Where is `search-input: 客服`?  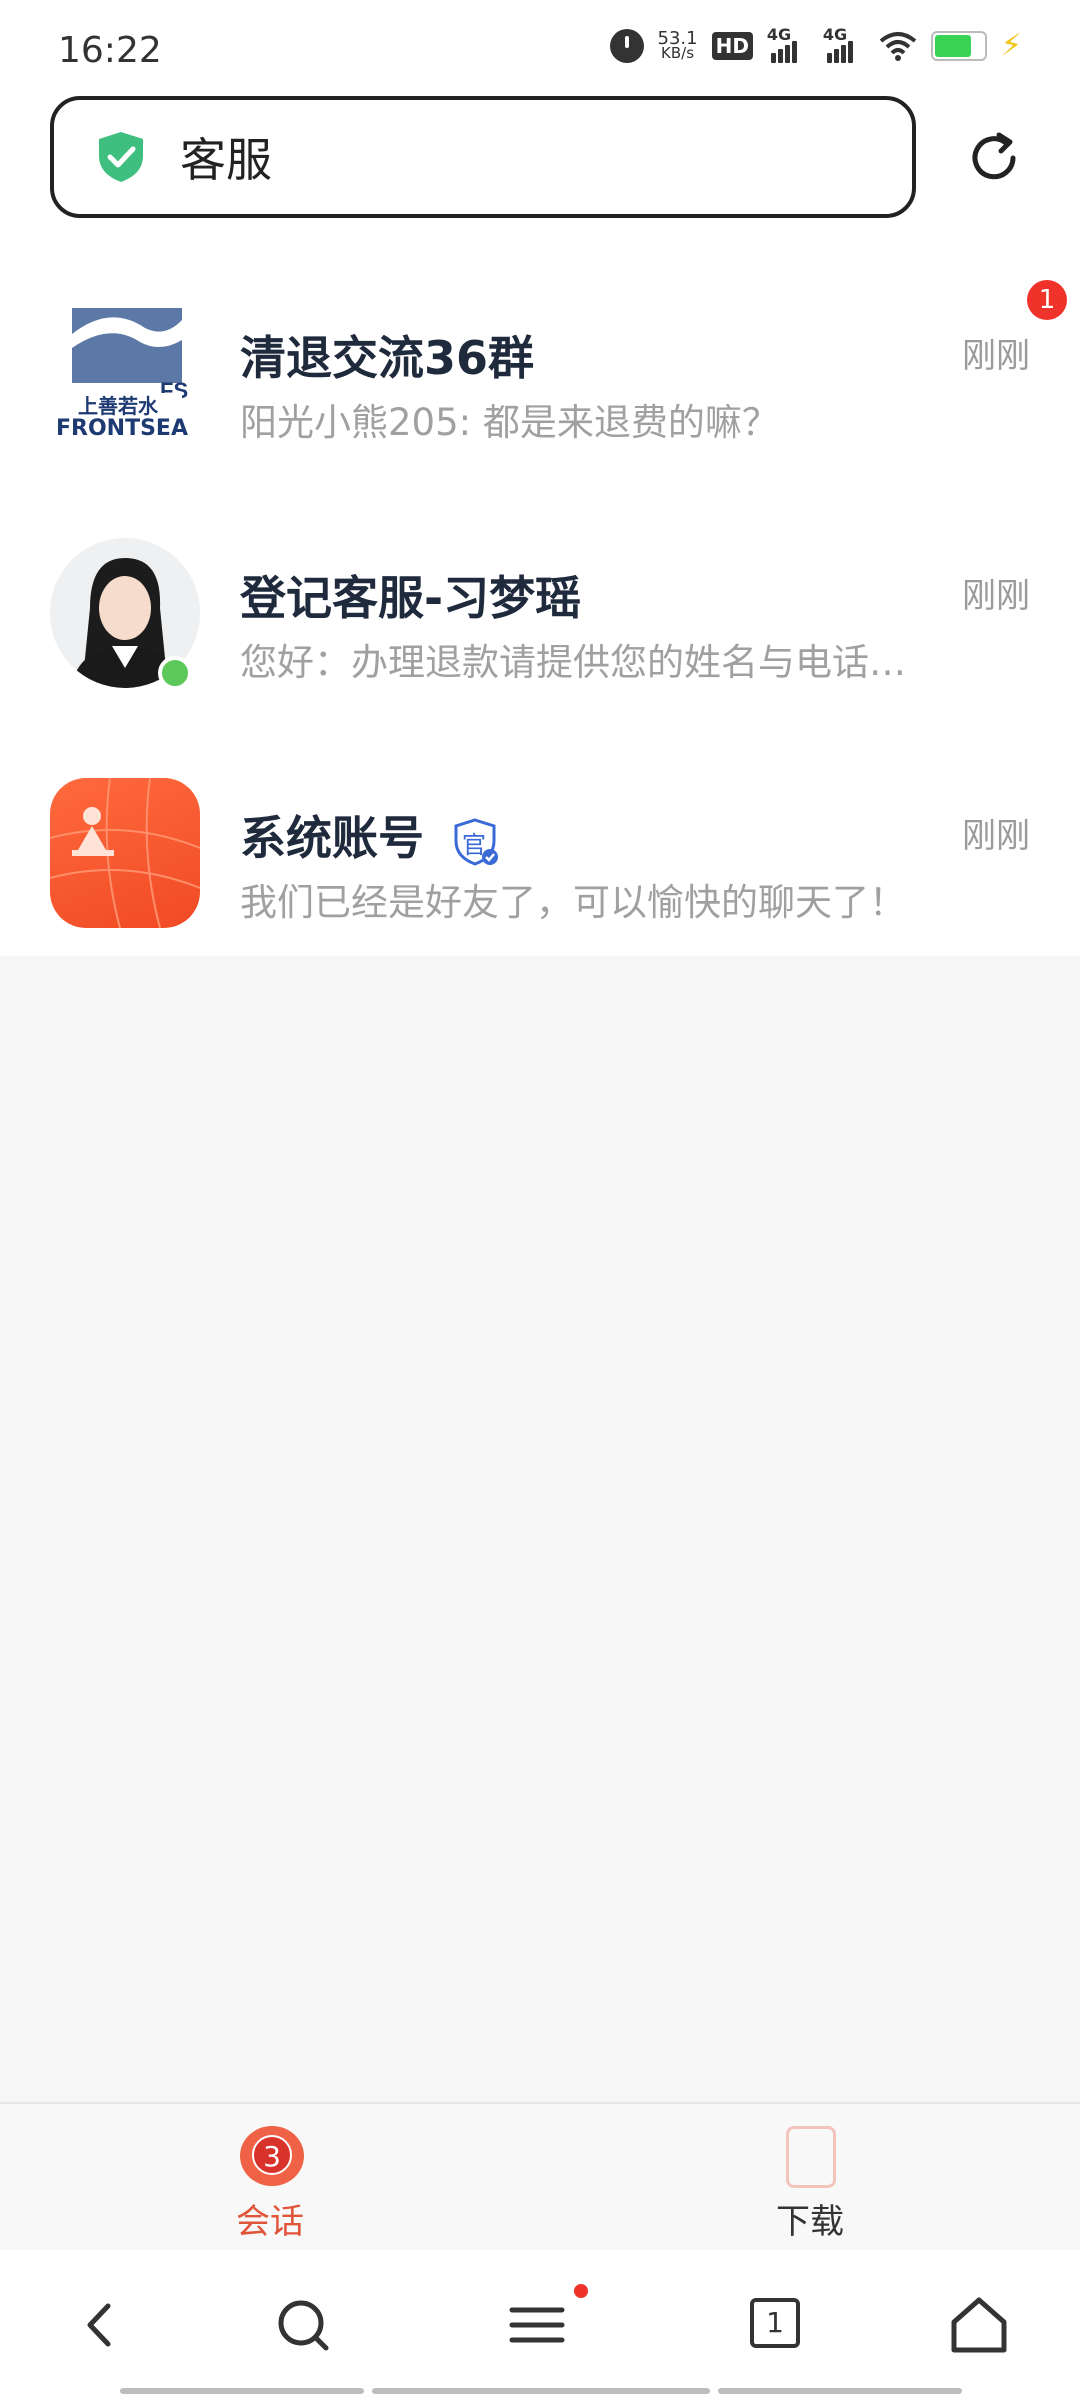 search-input: 客服 is located at coordinates (483, 157).